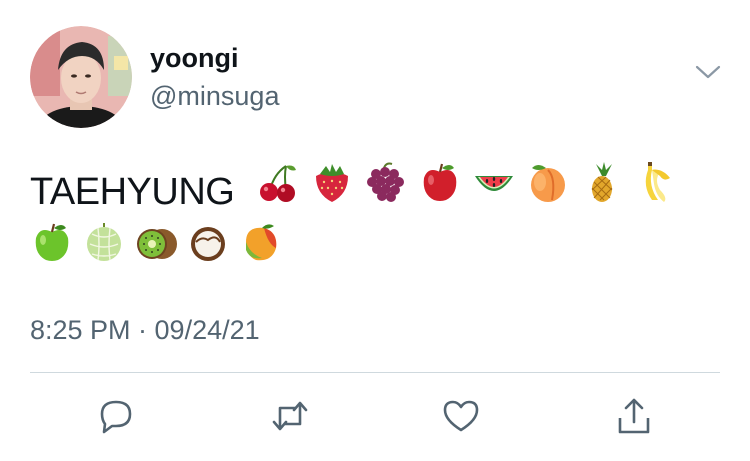 The width and height of the screenshot is (750, 461). Describe the element at coordinates (81, 77) in the screenshot. I see `avatar` at that location.